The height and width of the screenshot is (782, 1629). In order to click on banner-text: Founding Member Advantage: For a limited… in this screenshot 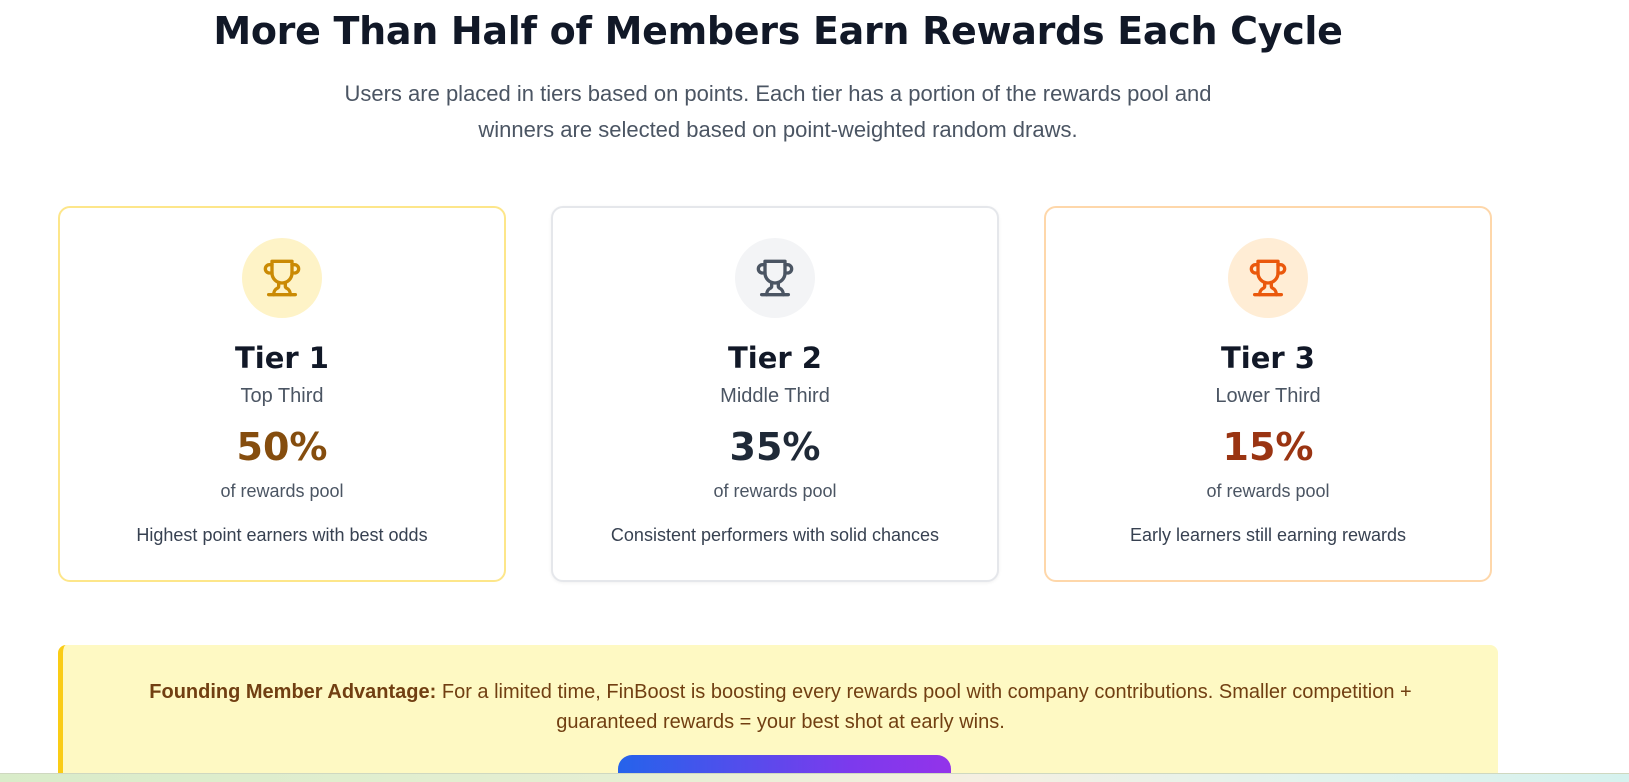, I will do `click(781, 691)`.